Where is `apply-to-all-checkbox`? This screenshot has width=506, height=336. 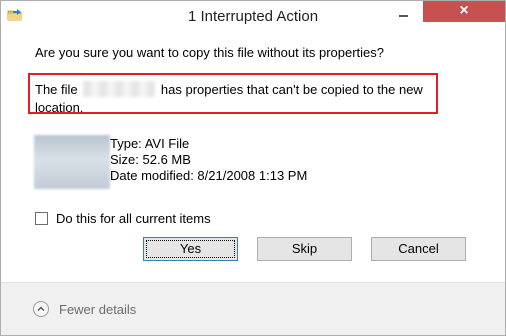
apply-to-all-checkbox is located at coordinates (41, 218).